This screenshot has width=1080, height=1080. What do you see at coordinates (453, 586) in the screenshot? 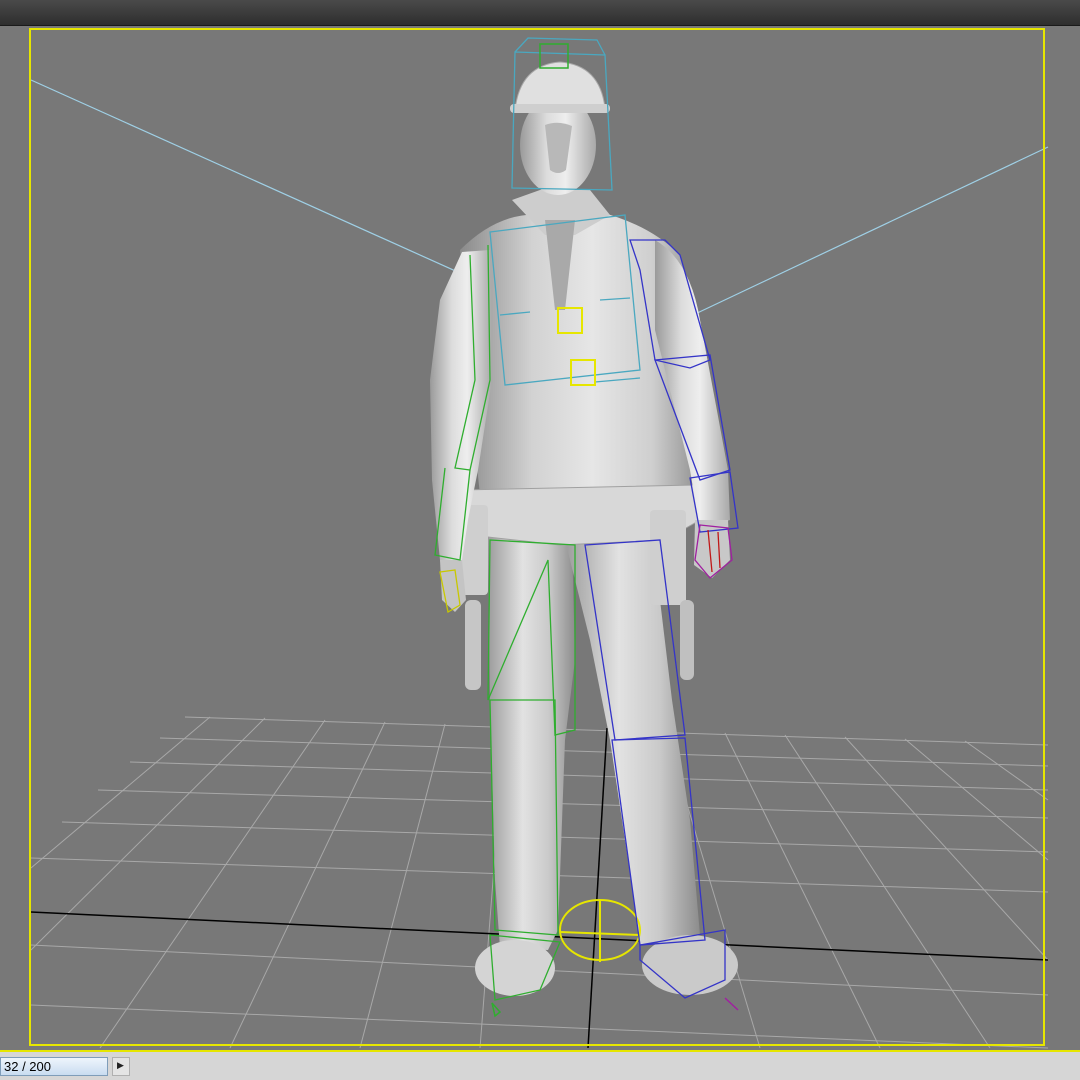
I see `left-hand-mesh` at bounding box center [453, 586].